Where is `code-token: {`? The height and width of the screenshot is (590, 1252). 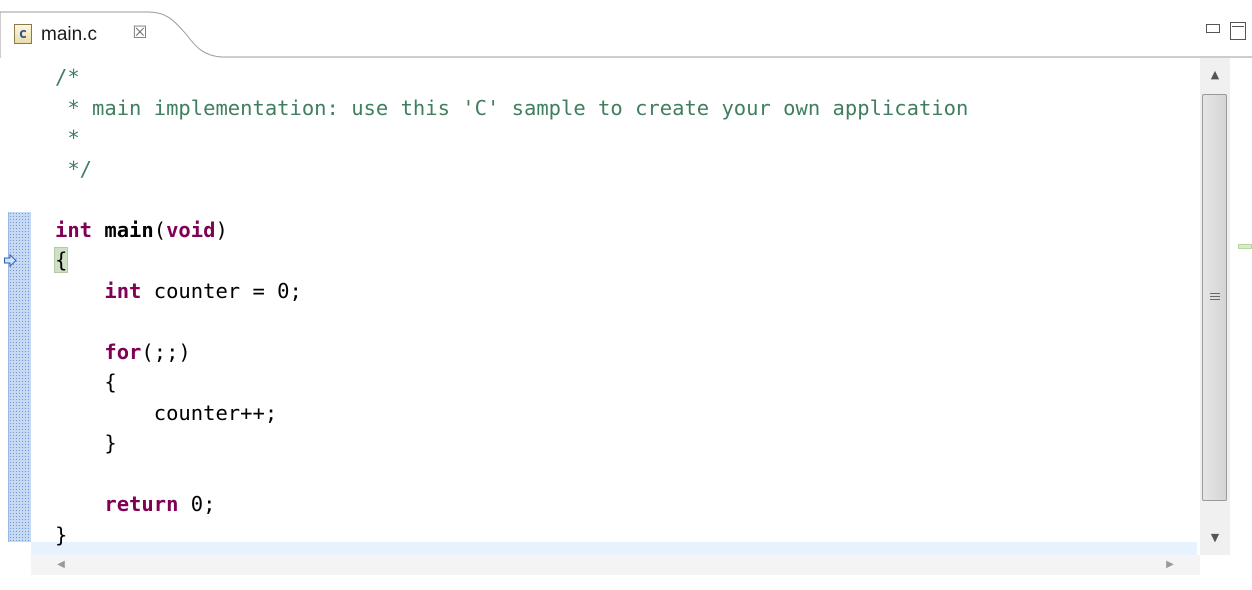
code-token: { is located at coordinates (86, 382).